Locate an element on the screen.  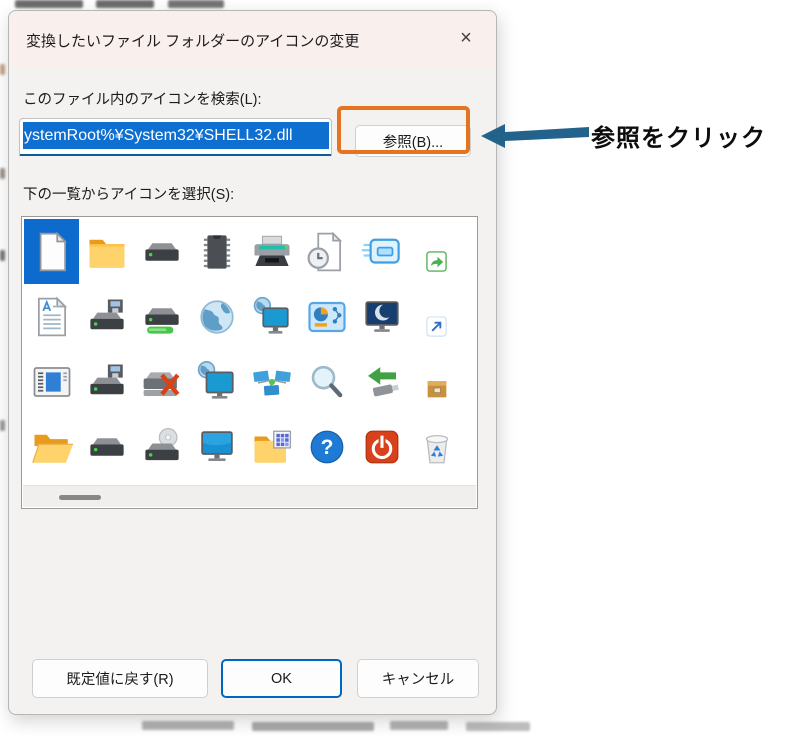
icon-cell-magnifier is located at coordinates (326, 381).